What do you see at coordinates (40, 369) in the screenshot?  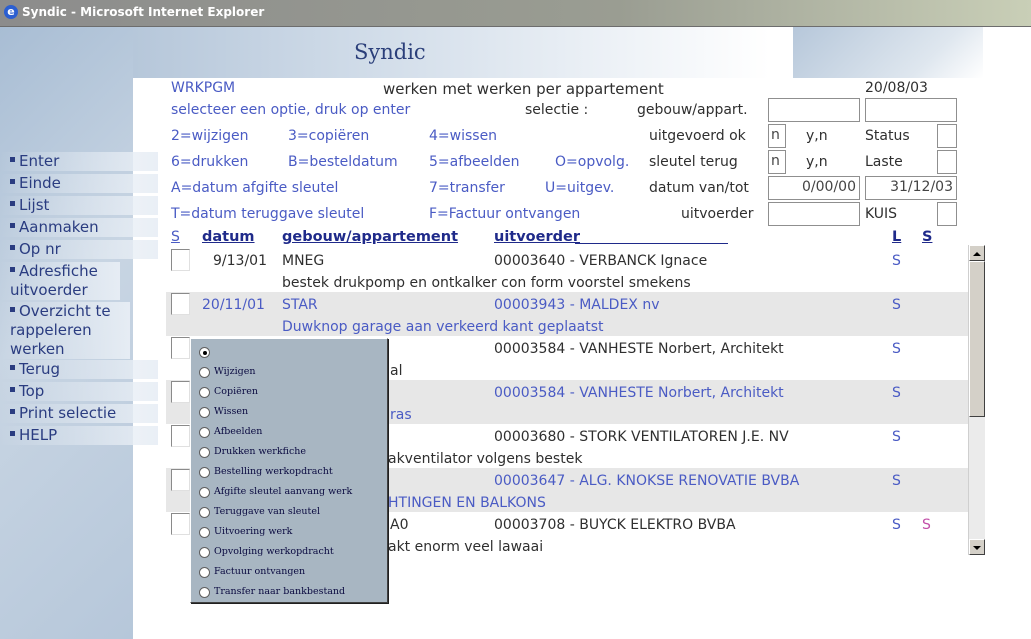 I see `nav-label: Terug` at bounding box center [40, 369].